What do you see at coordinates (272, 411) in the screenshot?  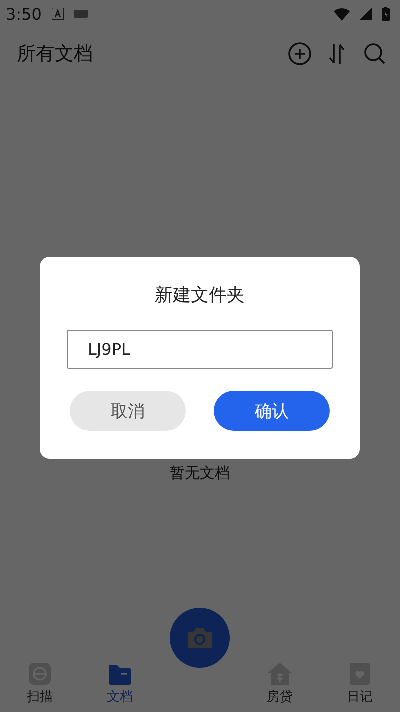 I see `confirm-button: 确认` at bounding box center [272, 411].